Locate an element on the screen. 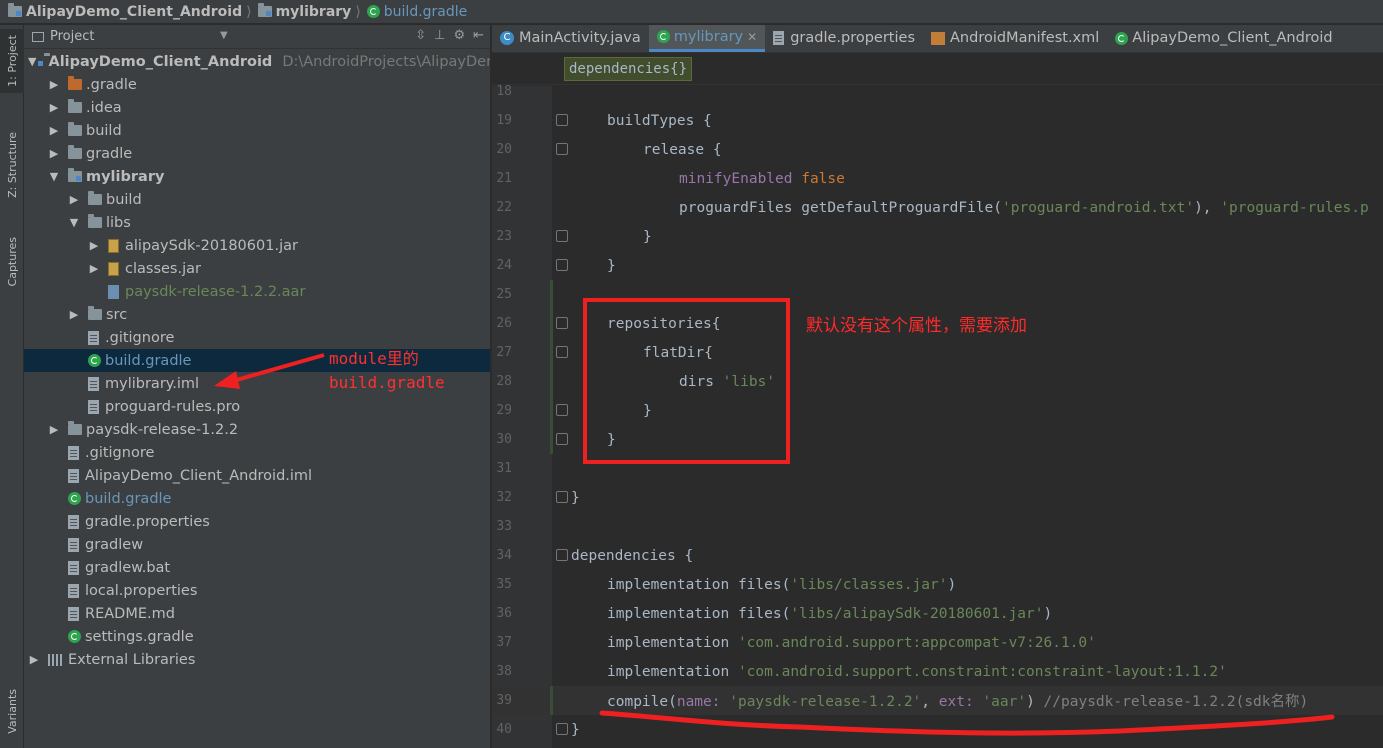 Image resolution: width=1383 pixels, height=748 pixels. editor-tab: C MainActivity.java is located at coordinates (570, 38).